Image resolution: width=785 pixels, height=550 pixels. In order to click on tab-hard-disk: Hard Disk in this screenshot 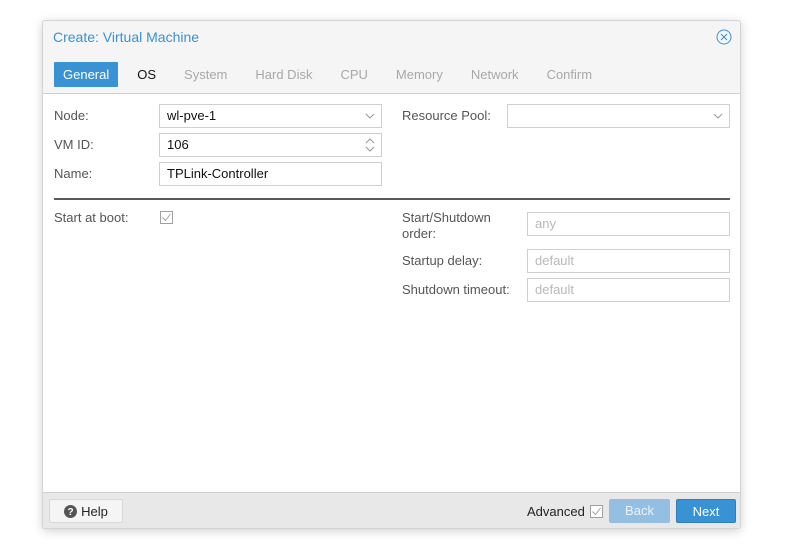, I will do `click(284, 74)`.